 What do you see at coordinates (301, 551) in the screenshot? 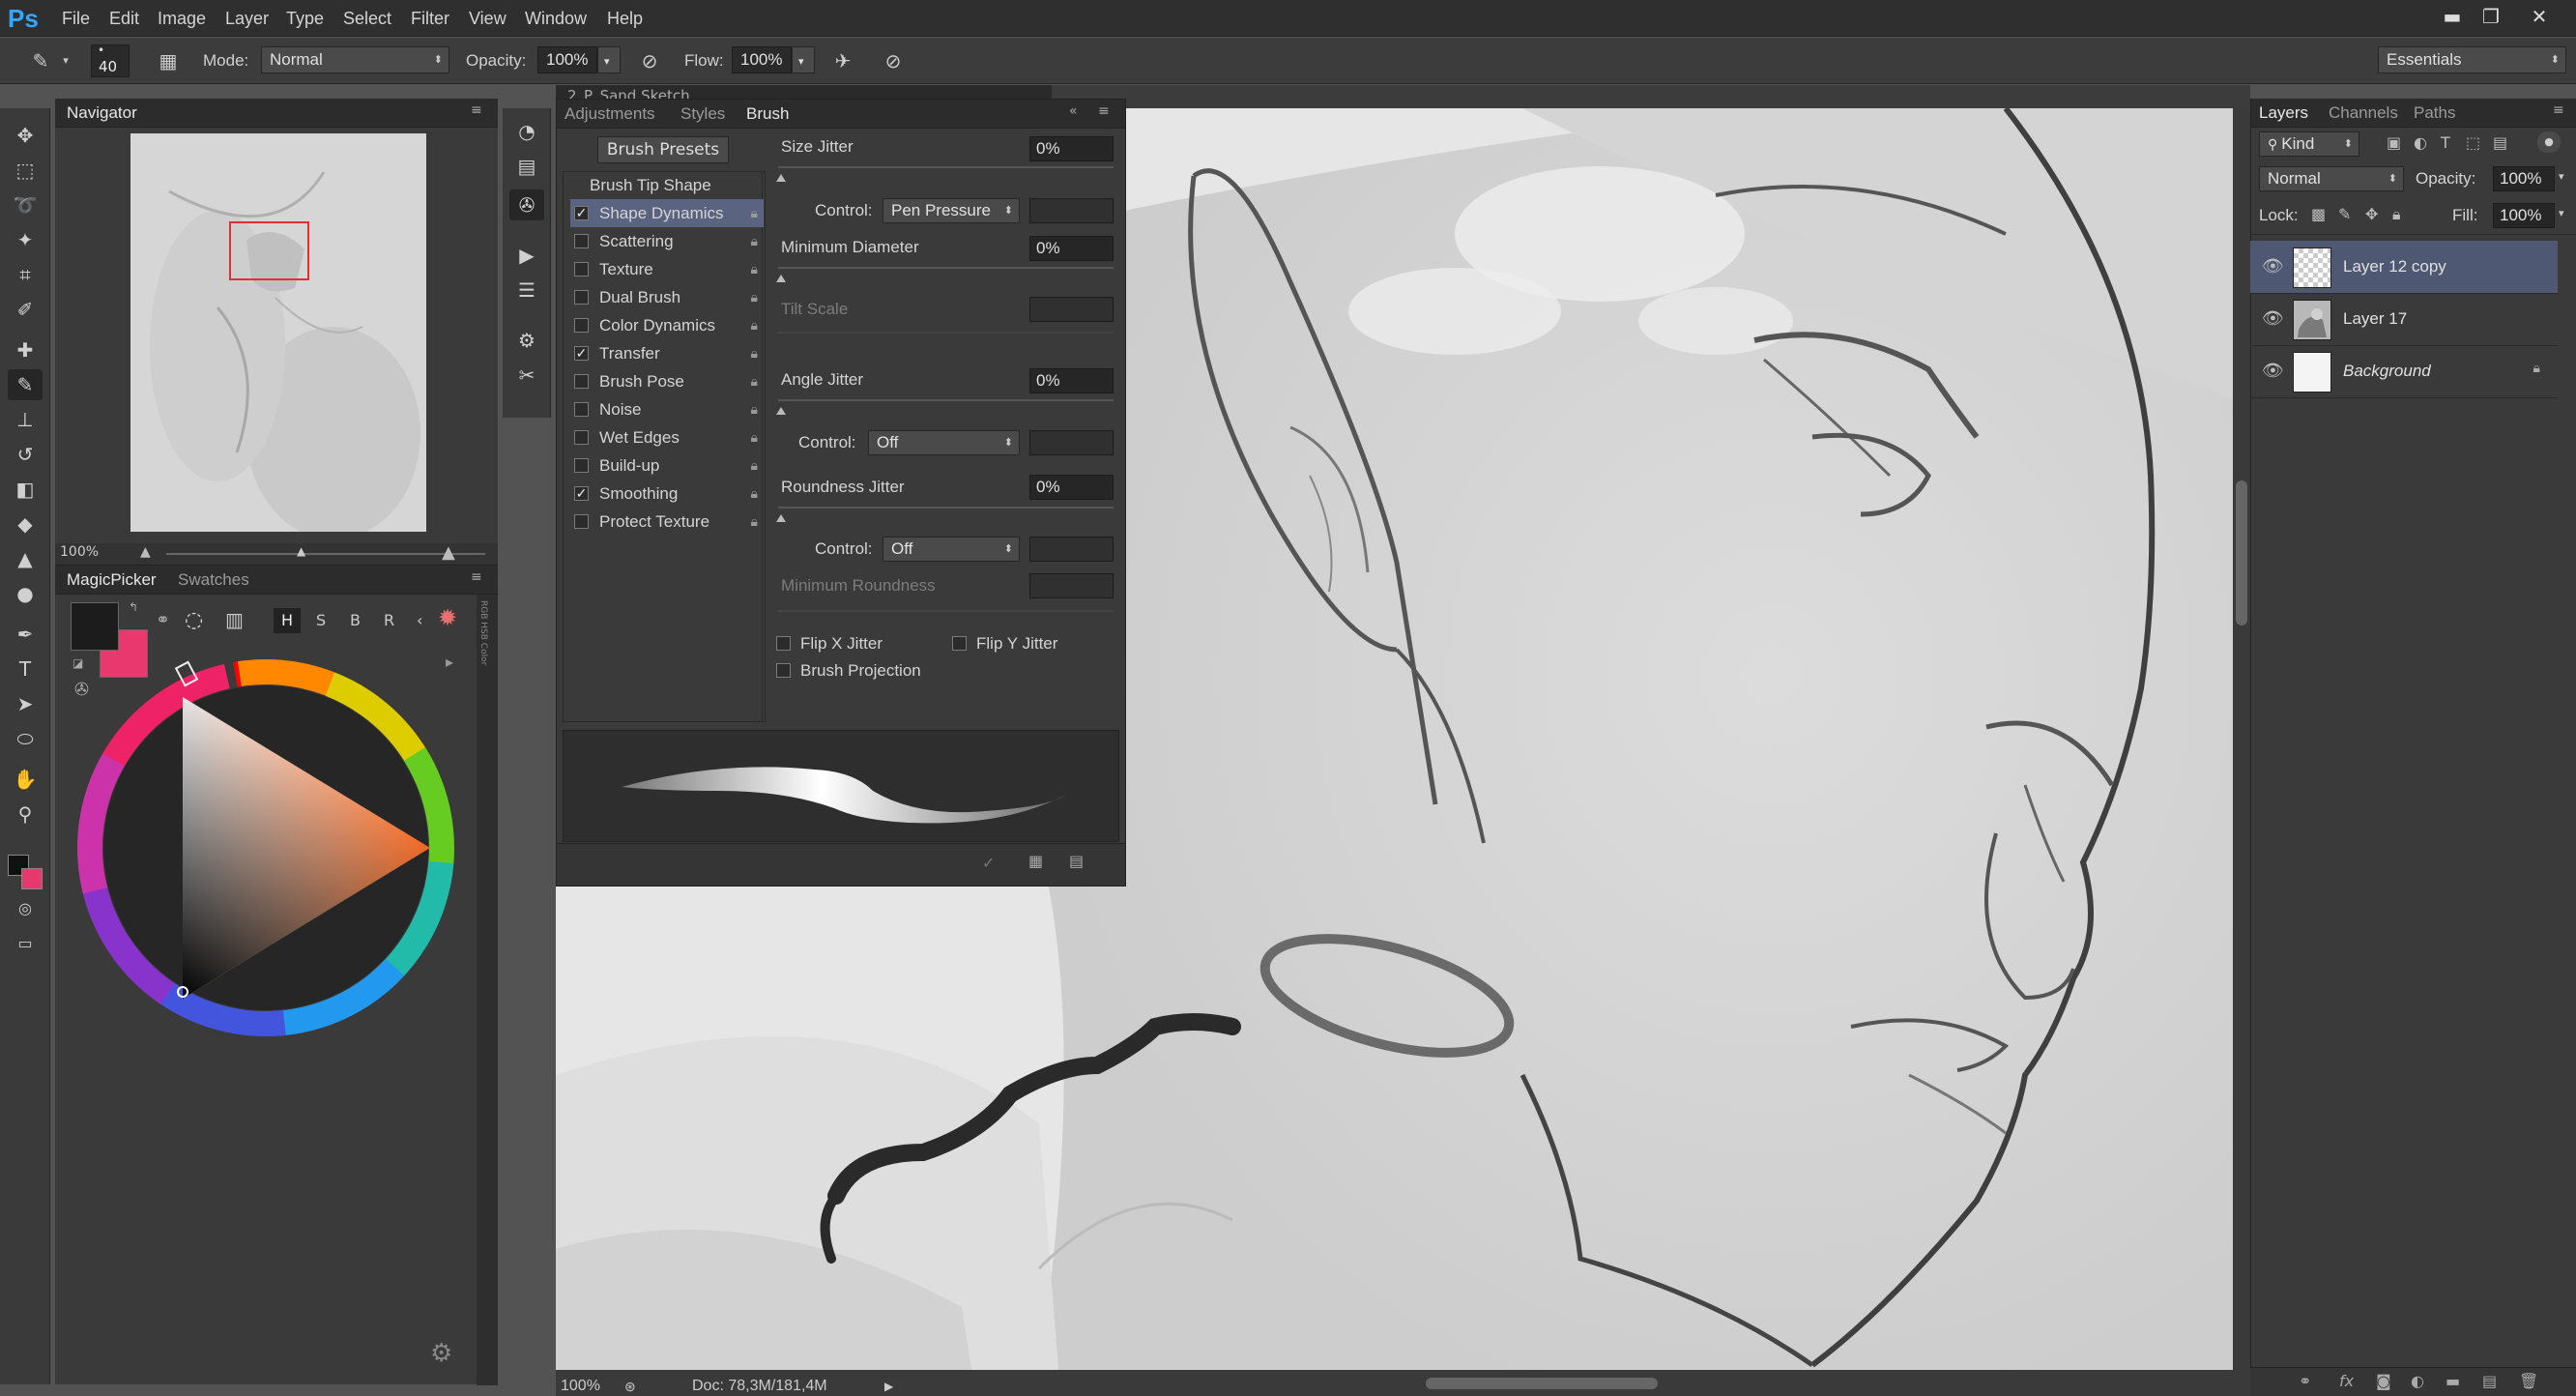
I see `zoom-slider-thumb: ▲` at bounding box center [301, 551].